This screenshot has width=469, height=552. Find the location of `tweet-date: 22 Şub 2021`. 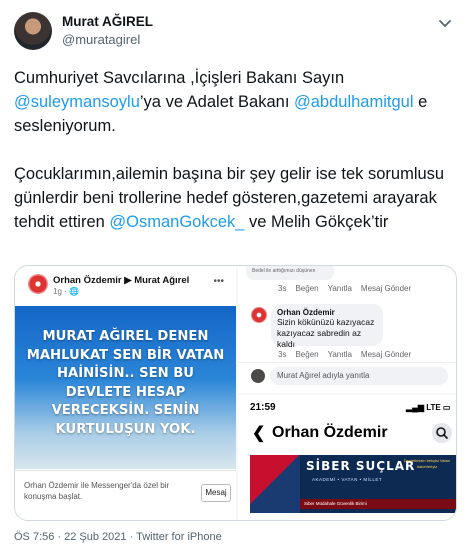

tweet-date: 22 Şub 2021 is located at coordinates (95, 537).